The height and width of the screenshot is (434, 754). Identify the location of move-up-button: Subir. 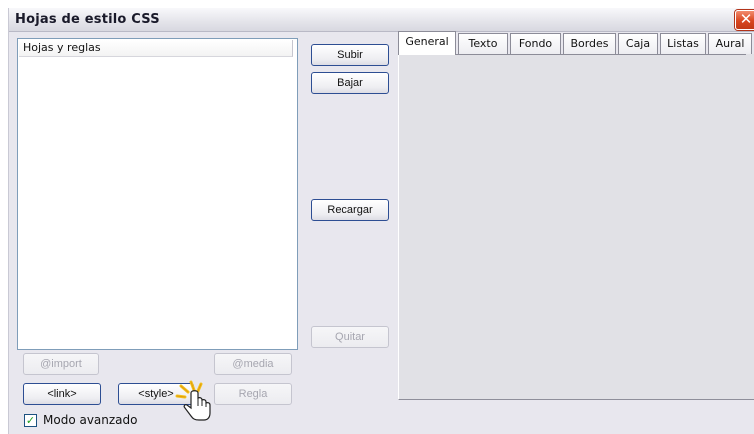
(350, 55).